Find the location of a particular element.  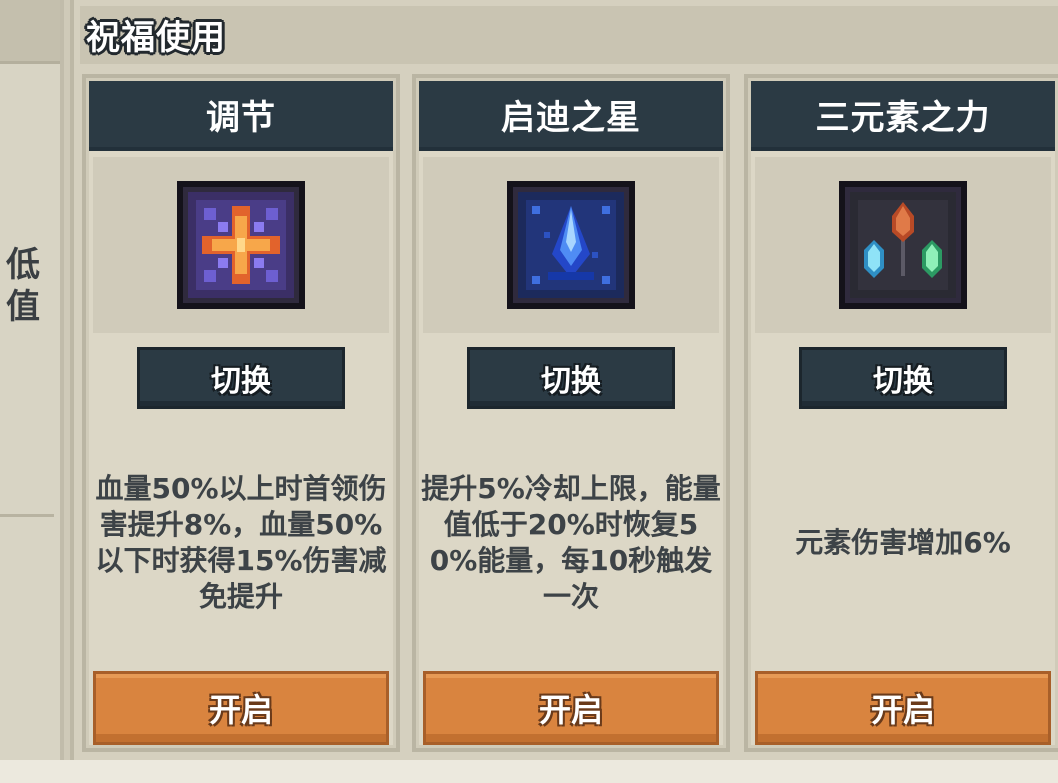

description-text: 元素伤害增加6% is located at coordinates (903, 542).